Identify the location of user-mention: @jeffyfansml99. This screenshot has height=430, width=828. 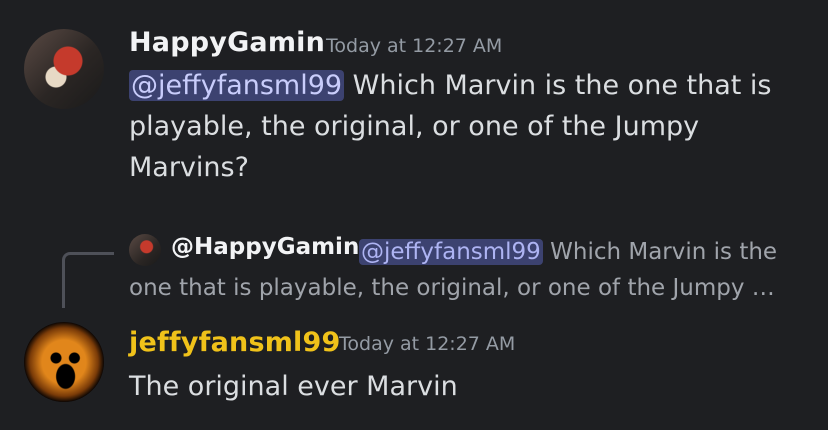
(237, 85).